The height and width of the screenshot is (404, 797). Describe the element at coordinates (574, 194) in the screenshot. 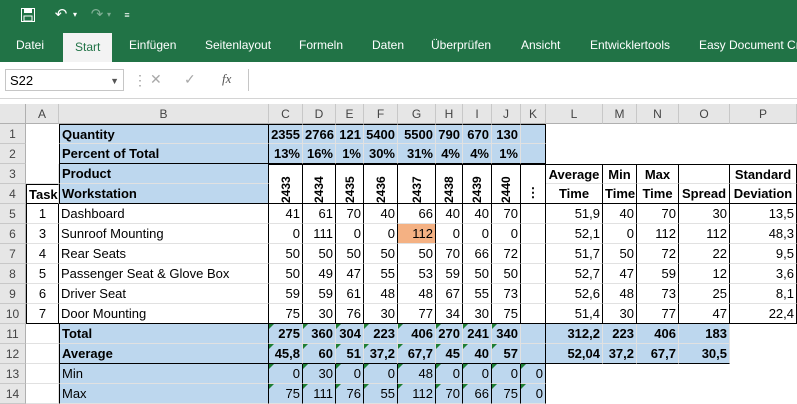

I see `avg-time-header: Time` at that location.